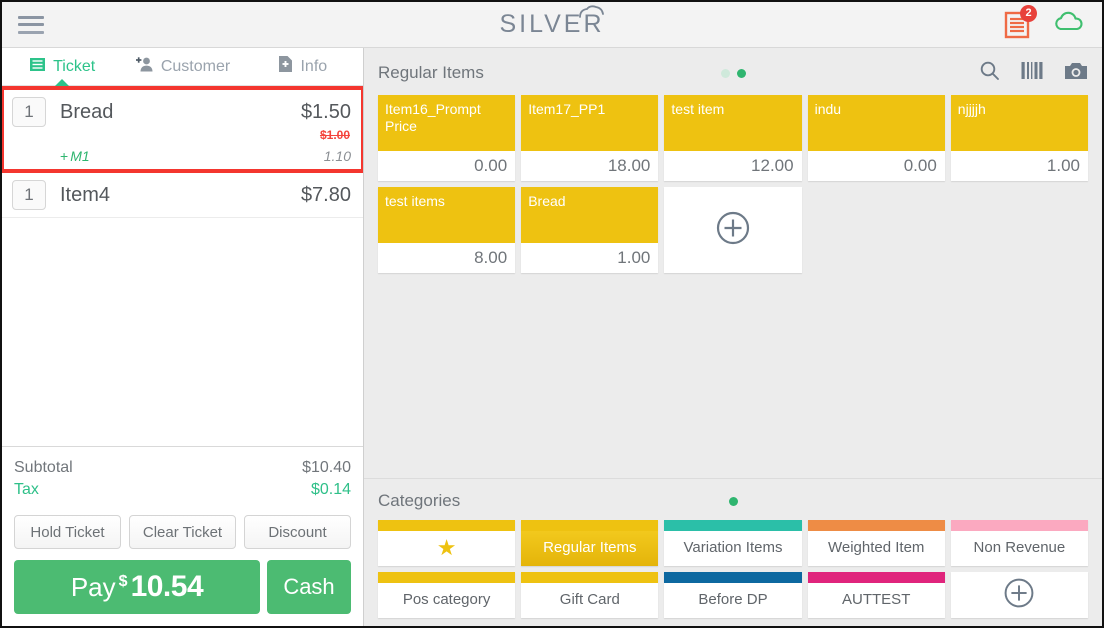 Image resolution: width=1104 pixels, height=628 pixels. I want to click on category-tile-pos-category: Pos category, so click(447, 595).